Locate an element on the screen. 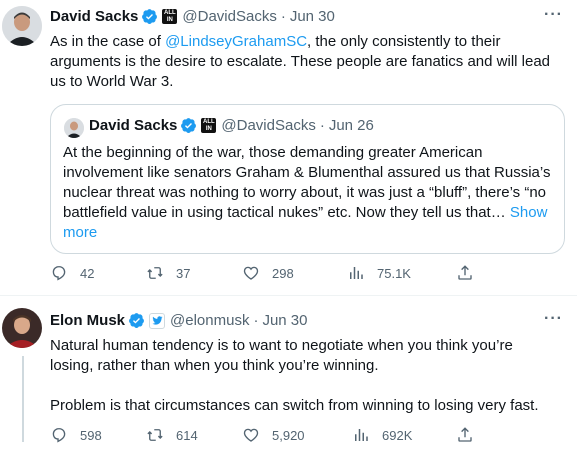 Image resolution: width=577 pixels, height=451 pixels. like-button: 298 is located at coordinates (268, 273).